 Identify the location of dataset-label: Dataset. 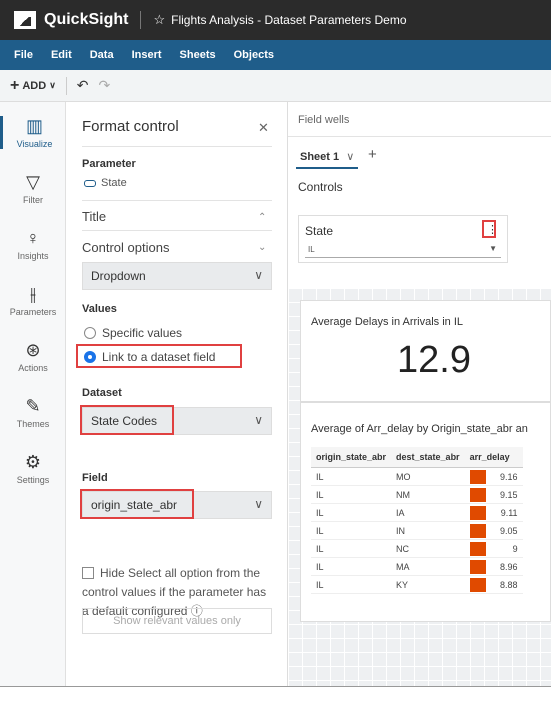
(102, 393).